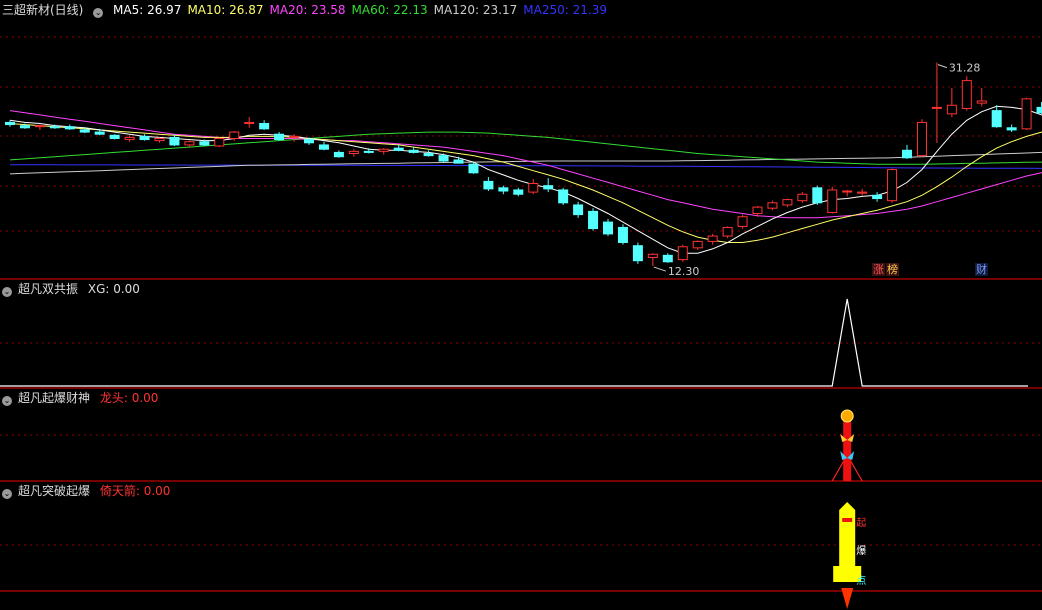  I want to click on settings-circle-icon: ⌄, so click(98, 13).